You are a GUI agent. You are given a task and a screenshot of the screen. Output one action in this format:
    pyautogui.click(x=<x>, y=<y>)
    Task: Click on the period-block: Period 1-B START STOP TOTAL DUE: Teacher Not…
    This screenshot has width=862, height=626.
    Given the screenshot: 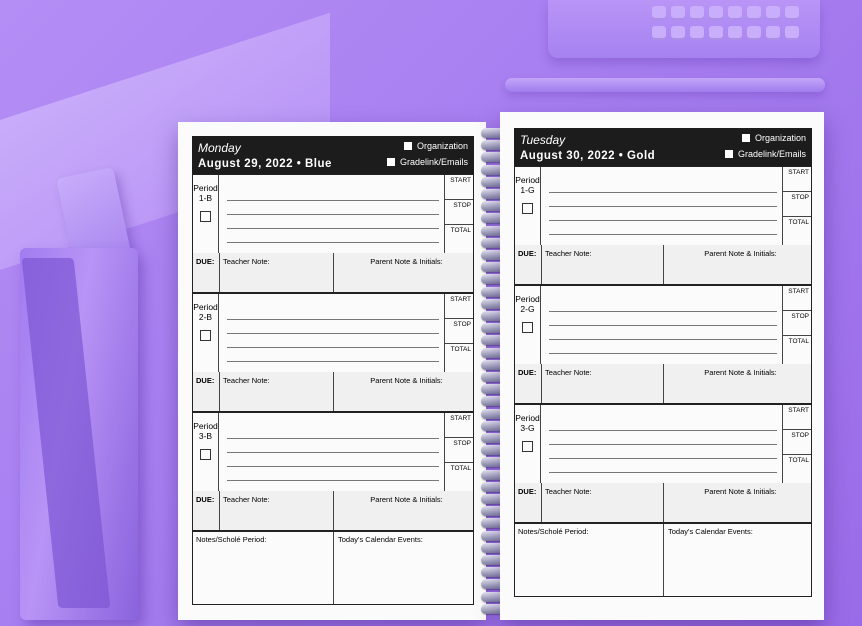 What is the action you would take?
    pyautogui.click(x=333, y=234)
    